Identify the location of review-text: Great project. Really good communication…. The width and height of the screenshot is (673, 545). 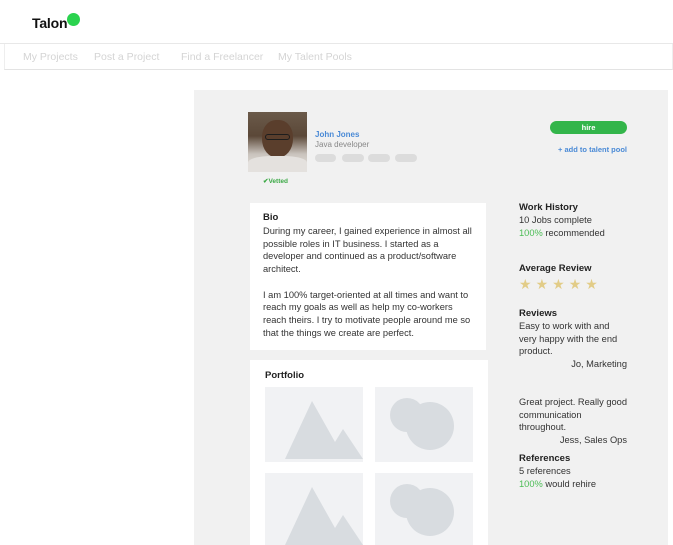
(573, 415).